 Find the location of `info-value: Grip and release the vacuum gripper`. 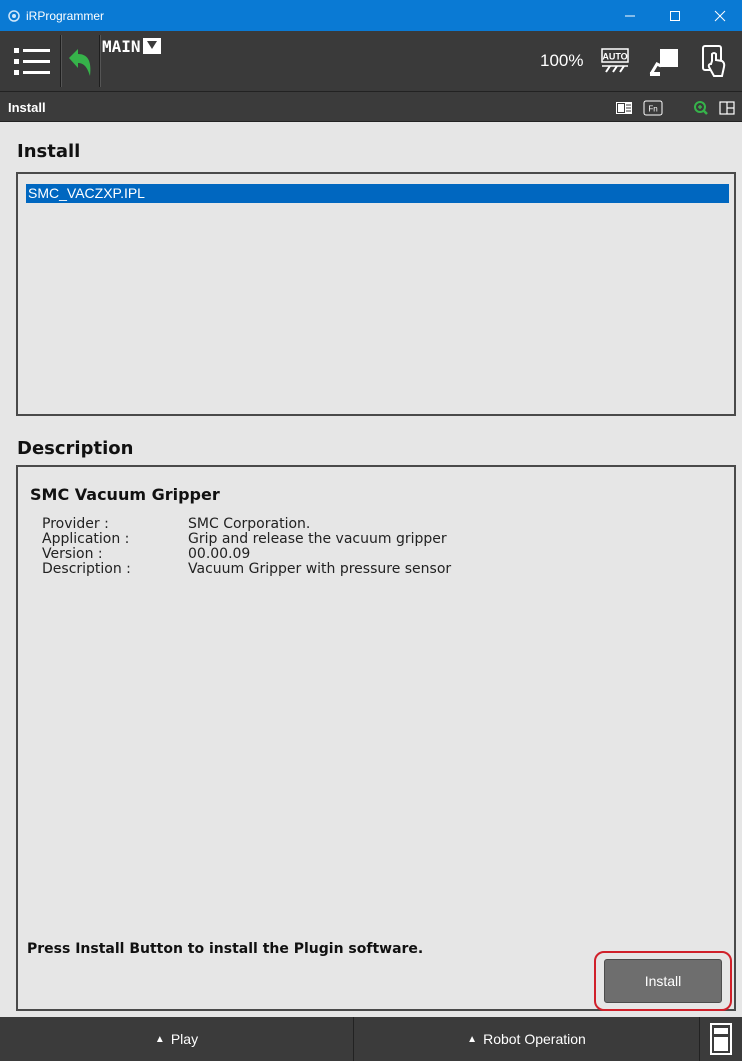

info-value: Grip and release the vacuum gripper is located at coordinates (317, 539).